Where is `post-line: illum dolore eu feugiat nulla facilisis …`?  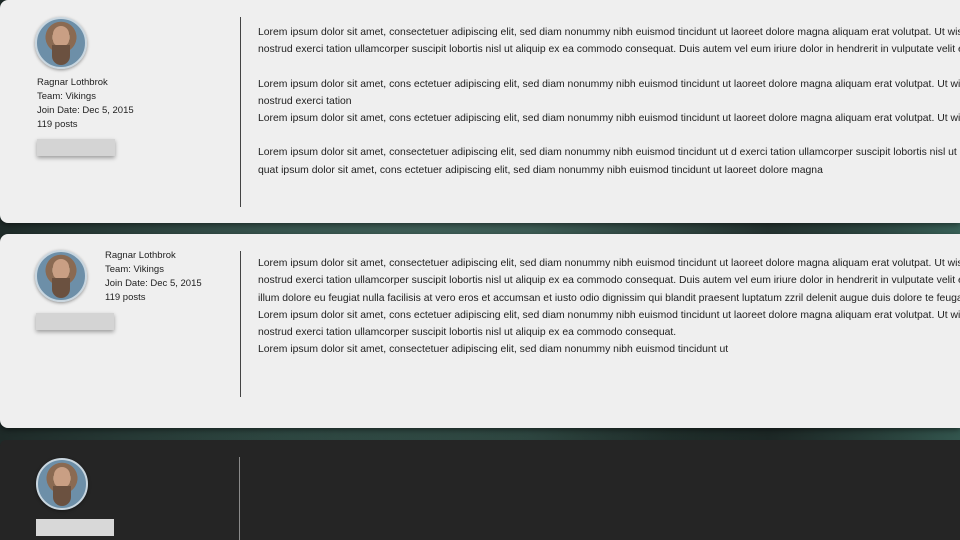 post-line: illum dolore eu feugiat nulla facilisis … is located at coordinates (609, 298).